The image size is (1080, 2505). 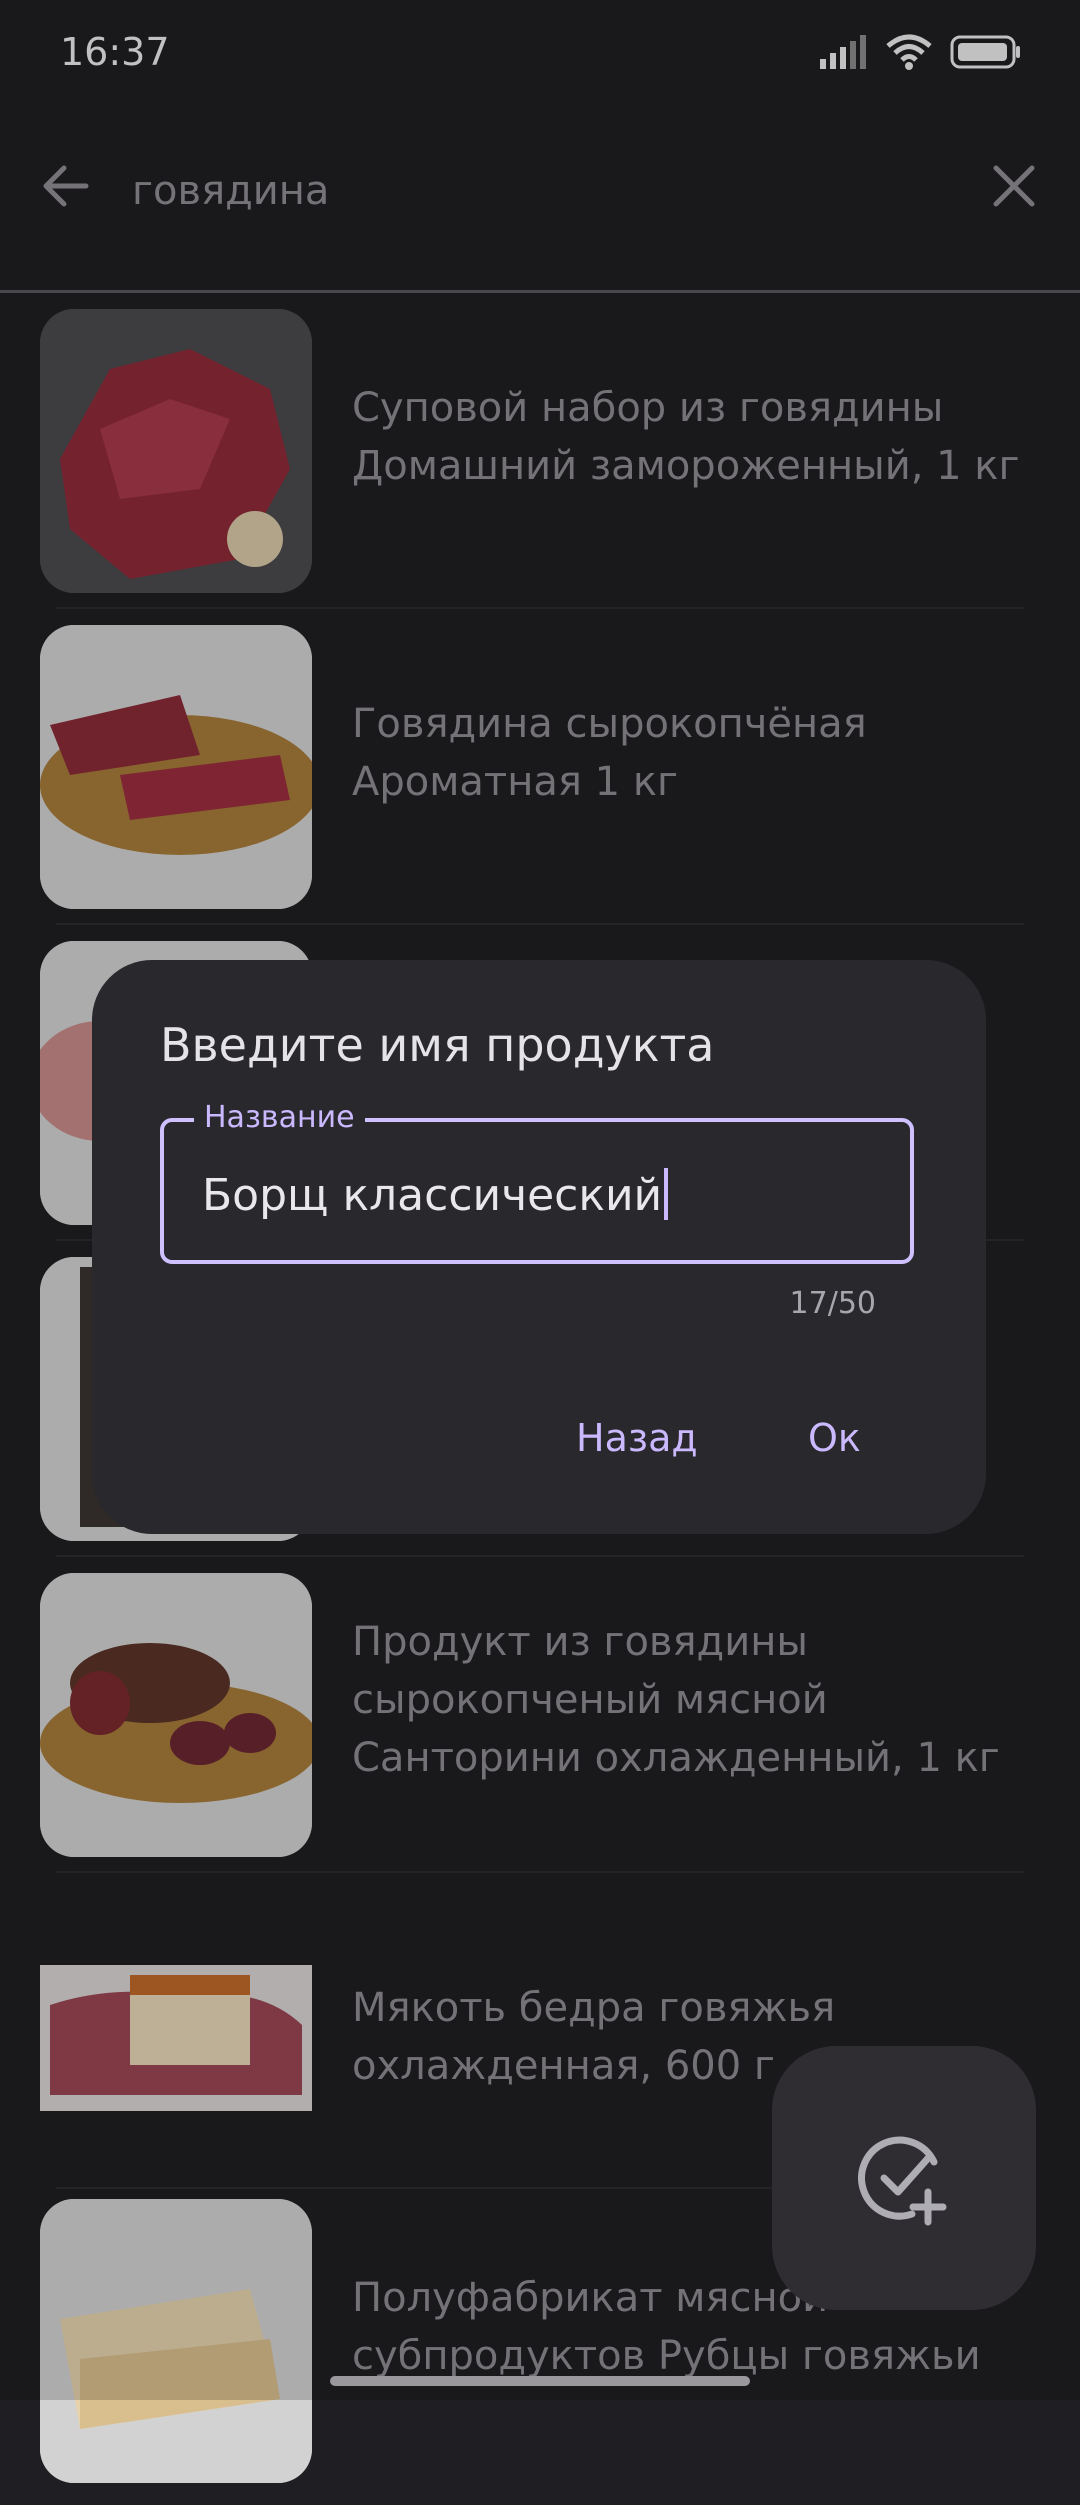 I want to click on product-name-input: Борщ классический, so click(x=435, y=1194).